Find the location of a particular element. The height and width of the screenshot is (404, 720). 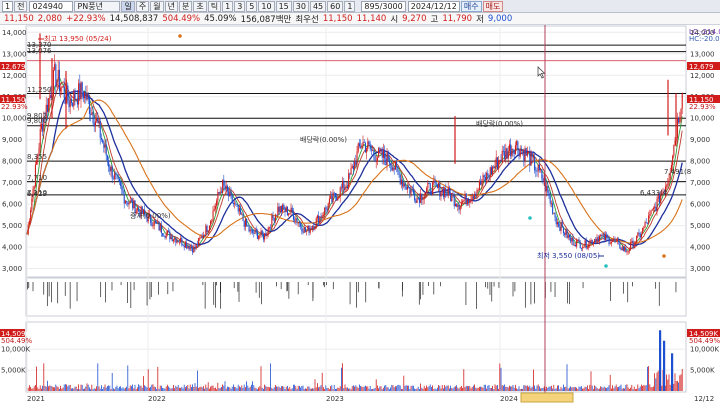

right-vol-pct-tag: 504.49% is located at coordinates (704, 341).